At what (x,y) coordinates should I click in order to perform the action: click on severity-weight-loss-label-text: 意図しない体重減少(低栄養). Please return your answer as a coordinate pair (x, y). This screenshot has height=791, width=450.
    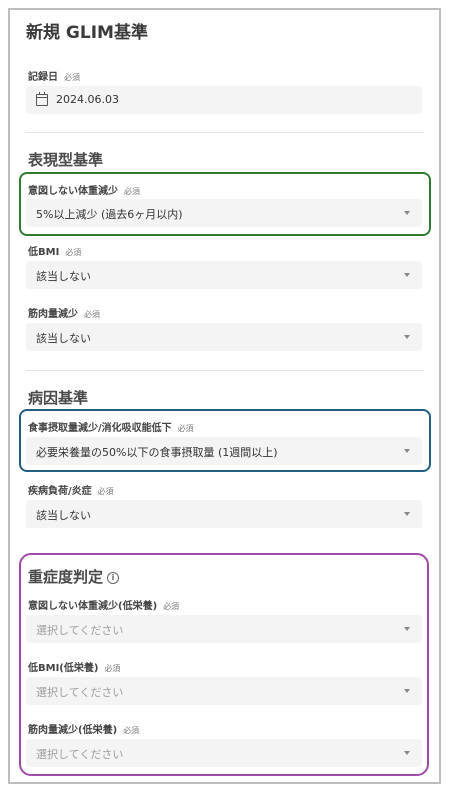
    Looking at the image, I should click on (93, 606).